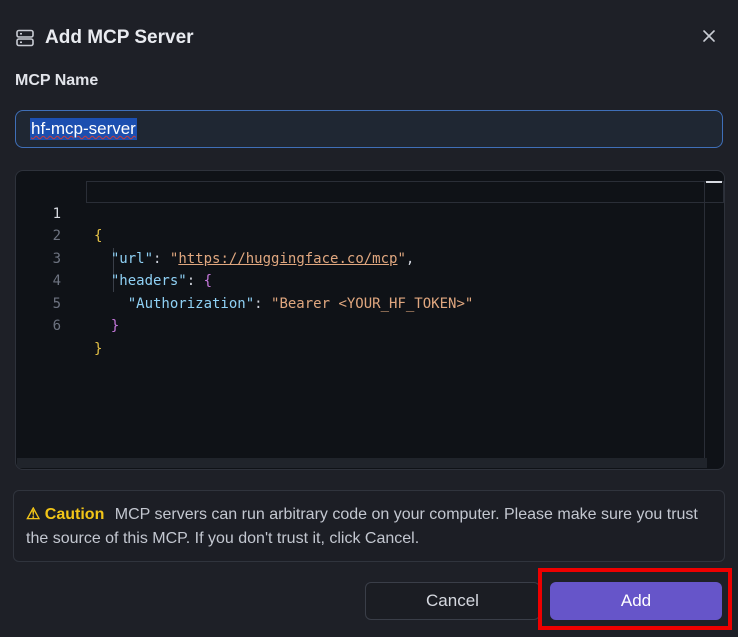 This screenshot has height=637, width=738. What do you see at coordinates (25, 38) in the screenshot?
I see `server-icon` at bounding box center [25, 38].